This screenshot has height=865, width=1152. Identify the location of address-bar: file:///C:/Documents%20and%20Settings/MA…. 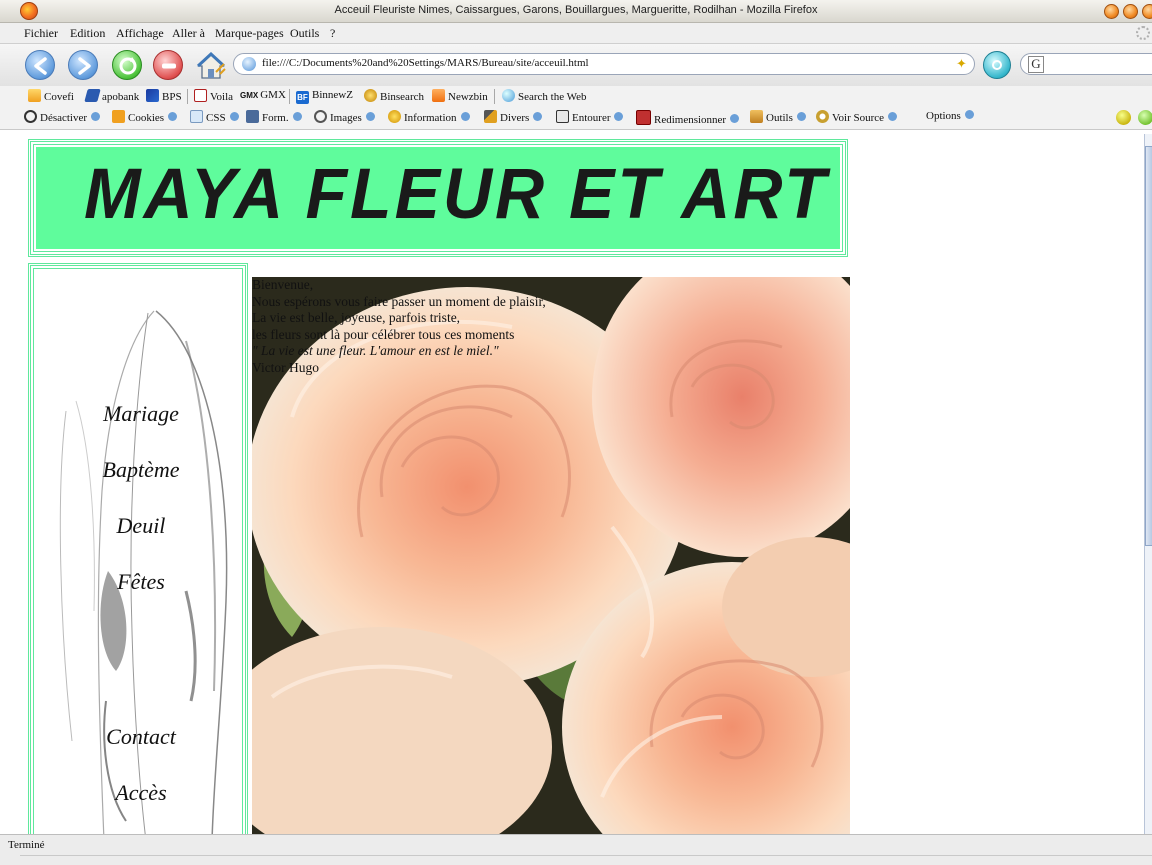
(604, 64).